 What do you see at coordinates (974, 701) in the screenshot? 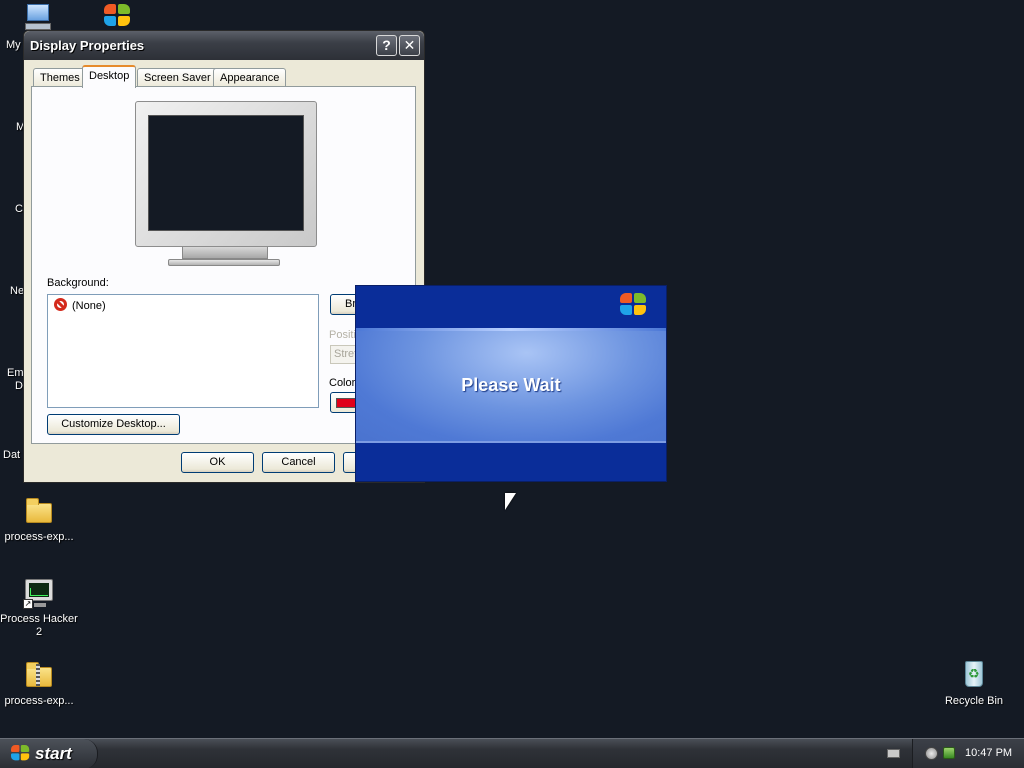
I see `desktop-icon-label: Recycle Bin` at bounding box center [974, 701].